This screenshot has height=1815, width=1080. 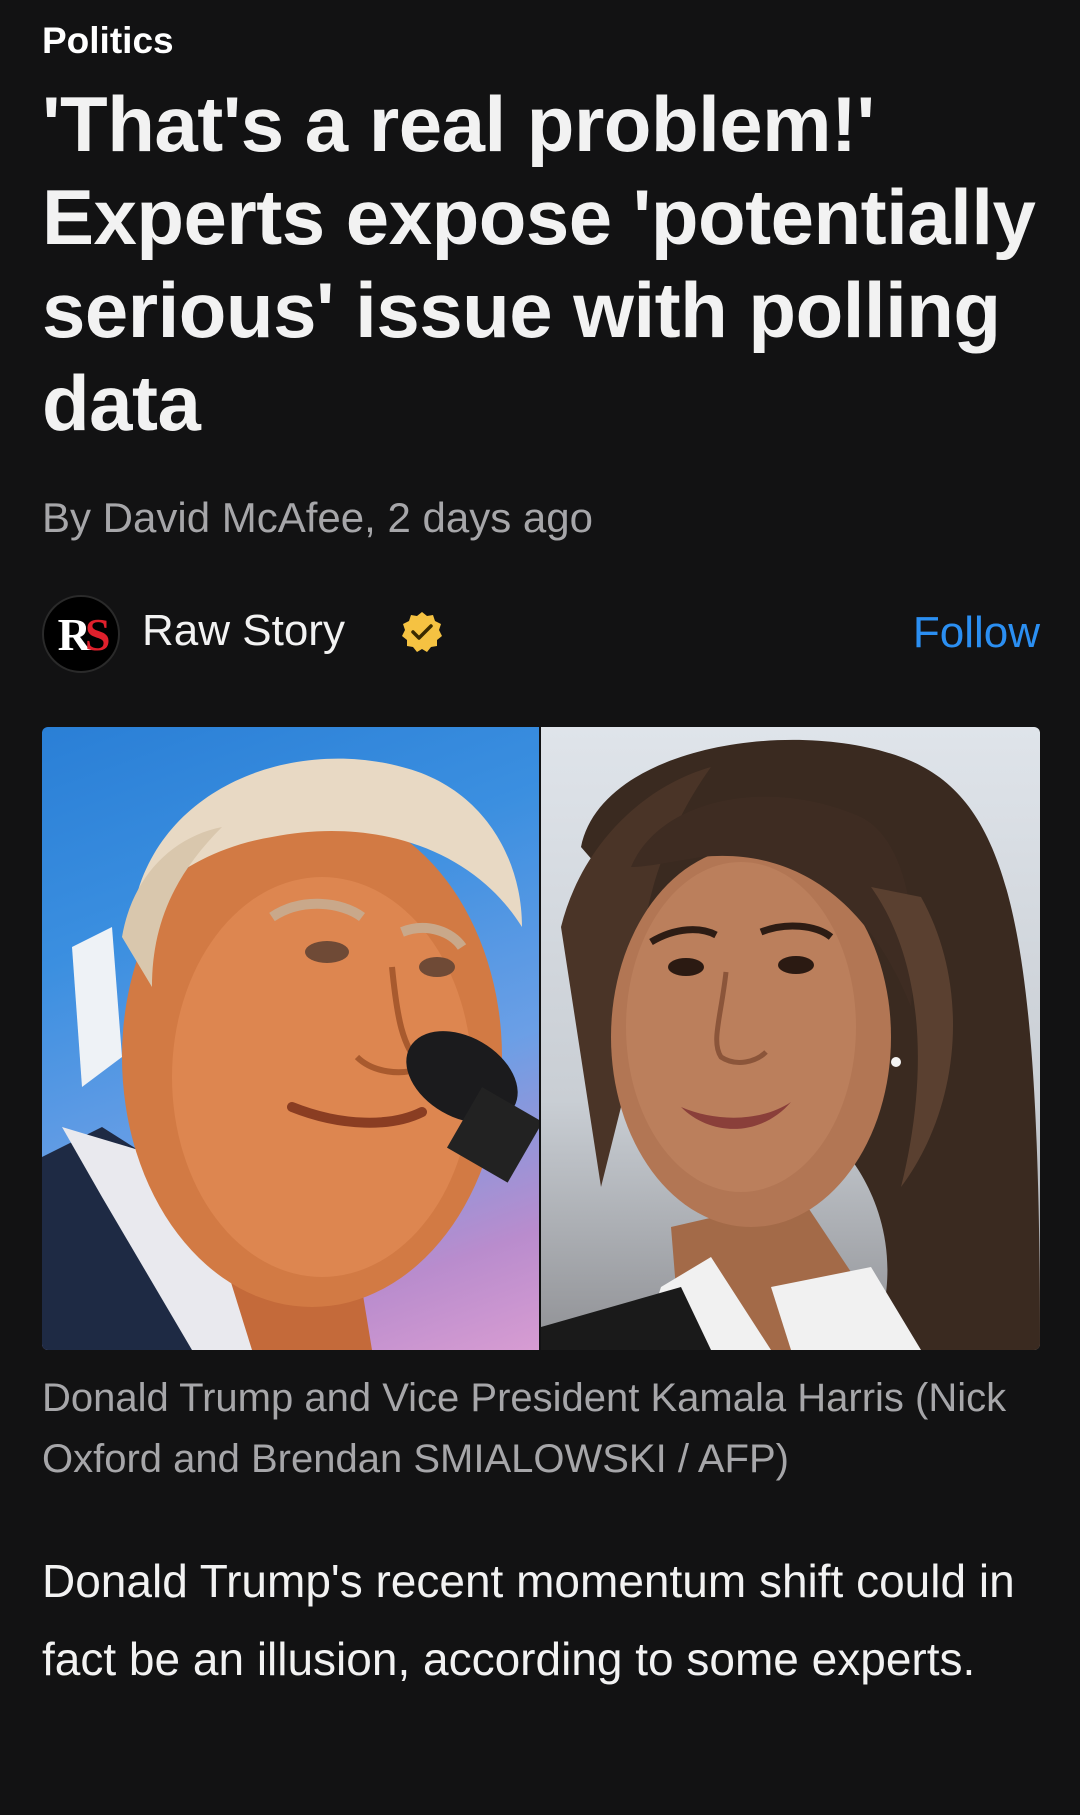 What do you see at coordinates (108, 41) in the screenshot?
I see `category-label: Politics` at bounding box center [108, 41].